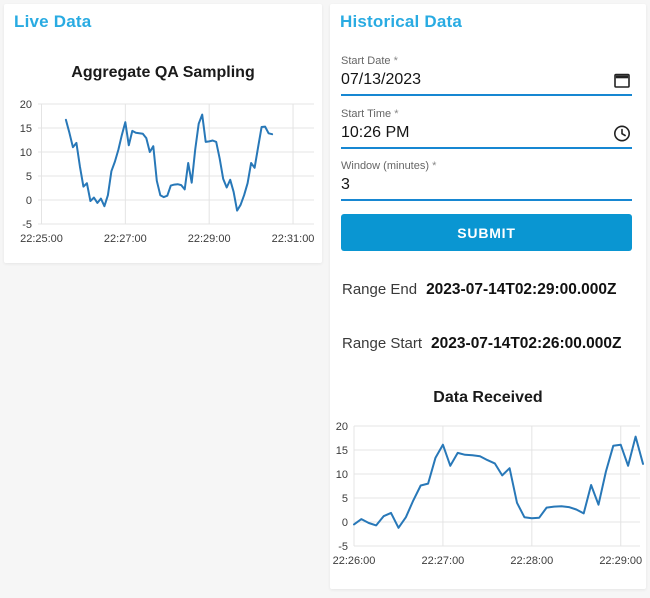  What do you see at coordinates (381, 80) in the screenshot?
I see `start-date-value: 07/13/2023` at bounding box center [381, 80].